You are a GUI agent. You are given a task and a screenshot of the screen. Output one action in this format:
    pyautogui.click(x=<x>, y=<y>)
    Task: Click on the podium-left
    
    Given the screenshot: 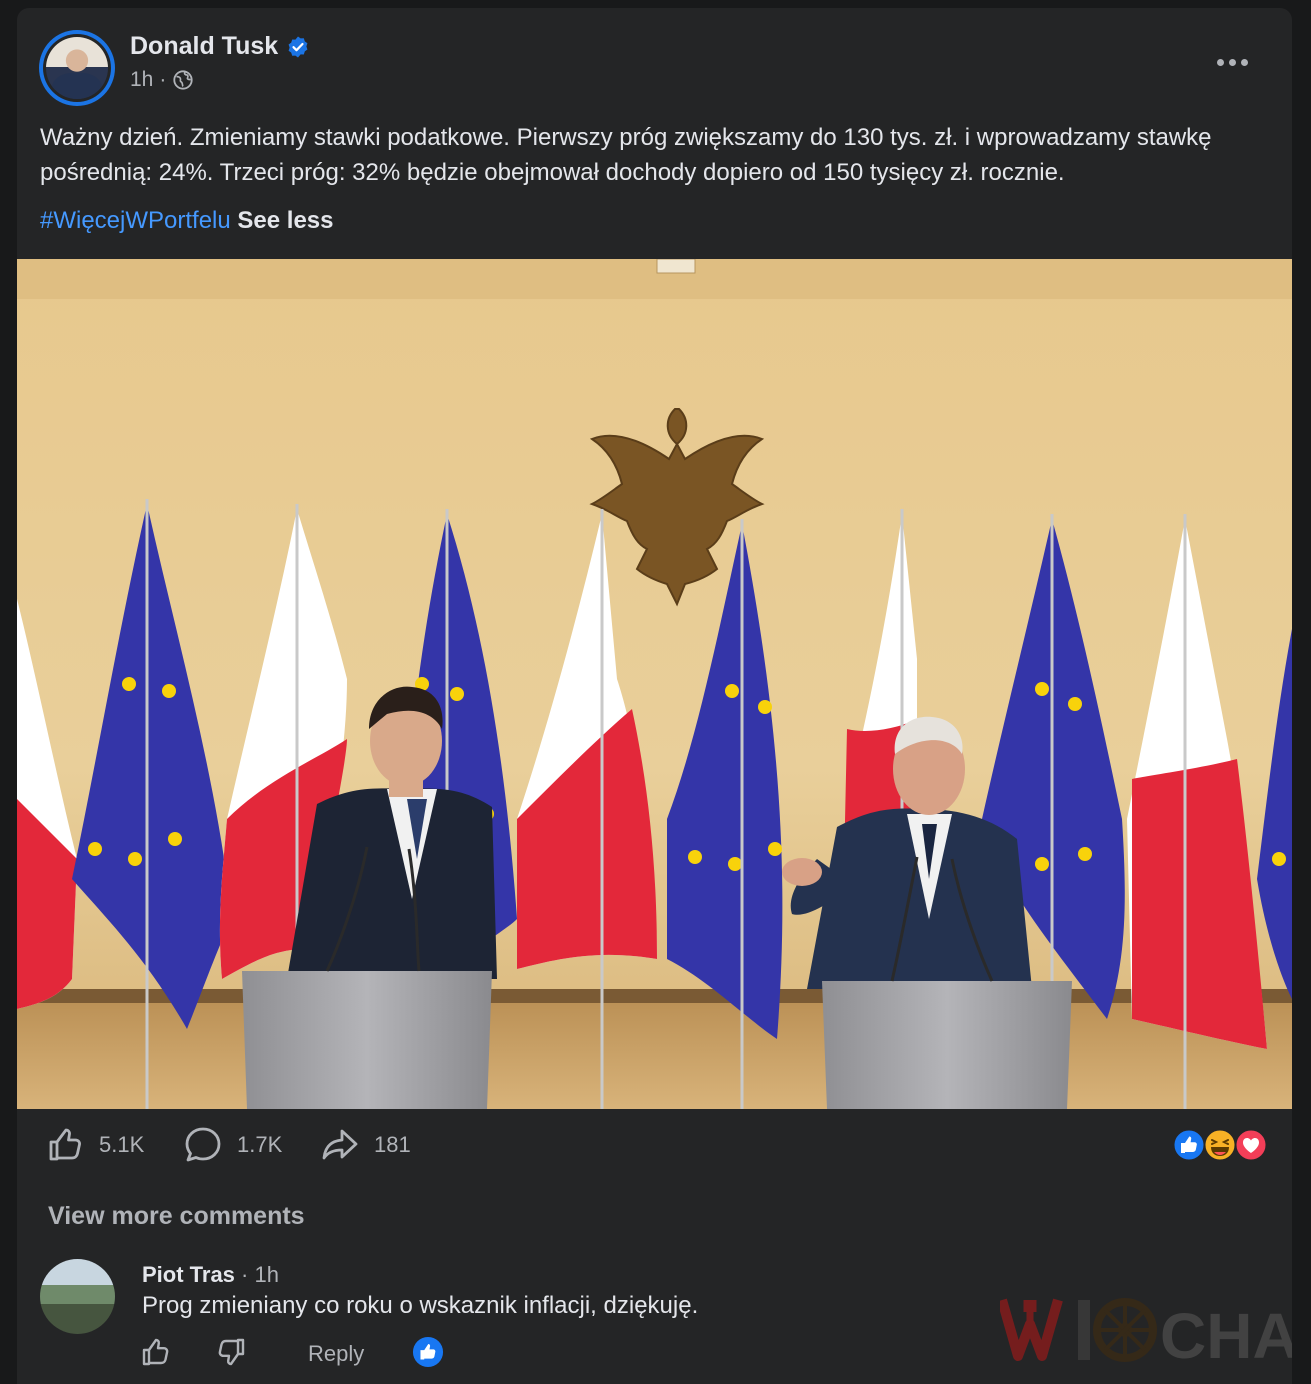 What is the action you would take?
    pyautogui.click(x=367, y=1040)
    